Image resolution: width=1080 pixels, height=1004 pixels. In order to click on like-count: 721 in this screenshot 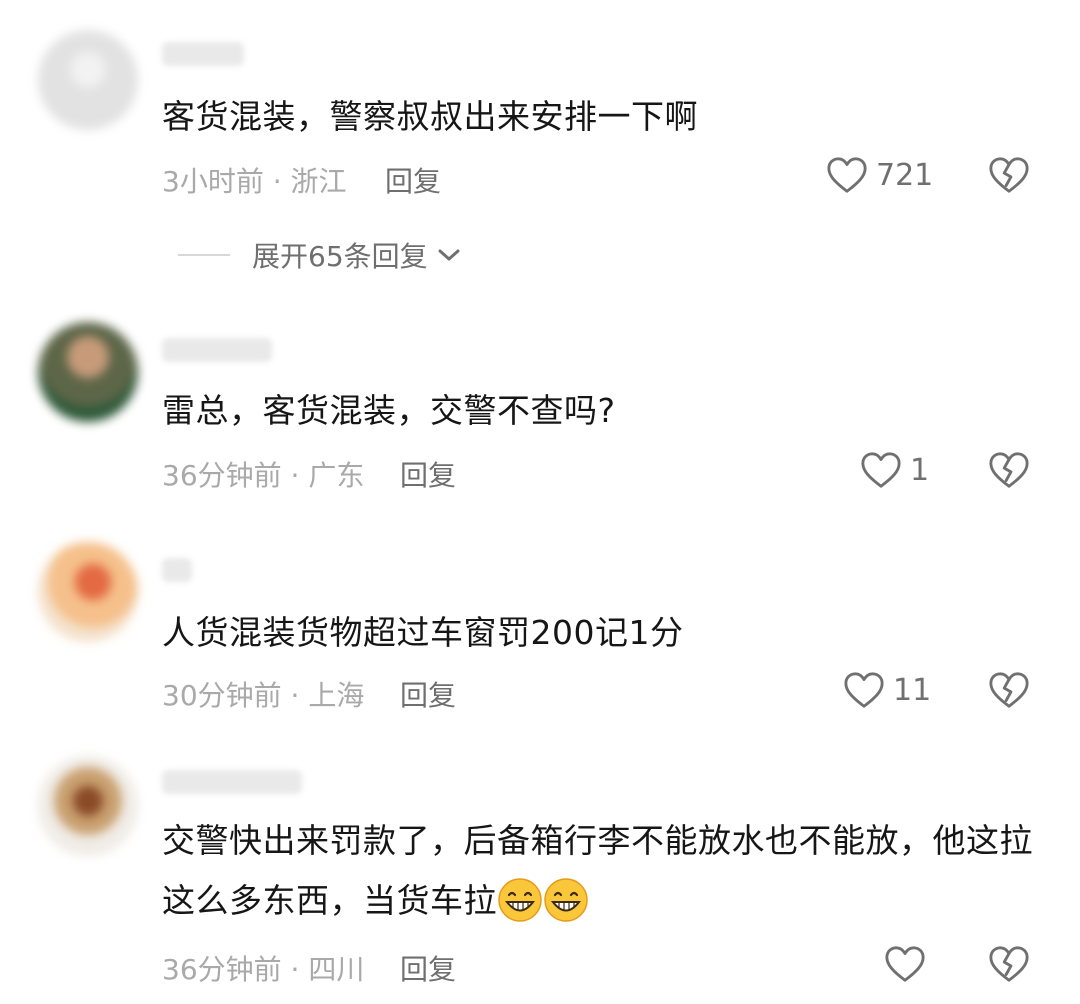, I will do `click(905, 175)`.